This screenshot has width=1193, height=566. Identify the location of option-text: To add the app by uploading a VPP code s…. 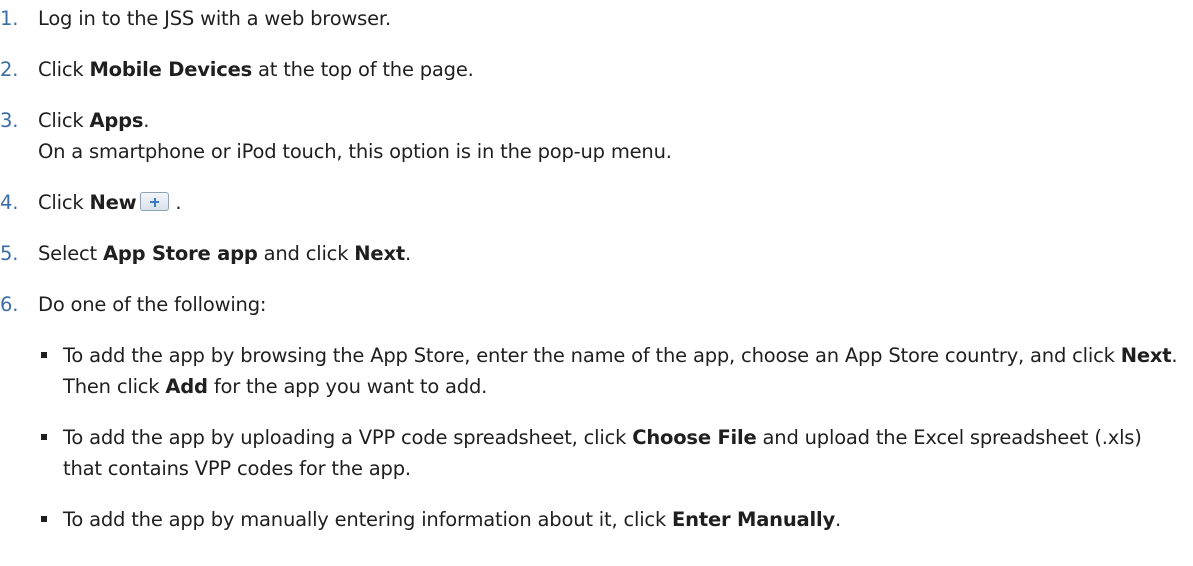
(348, 437).